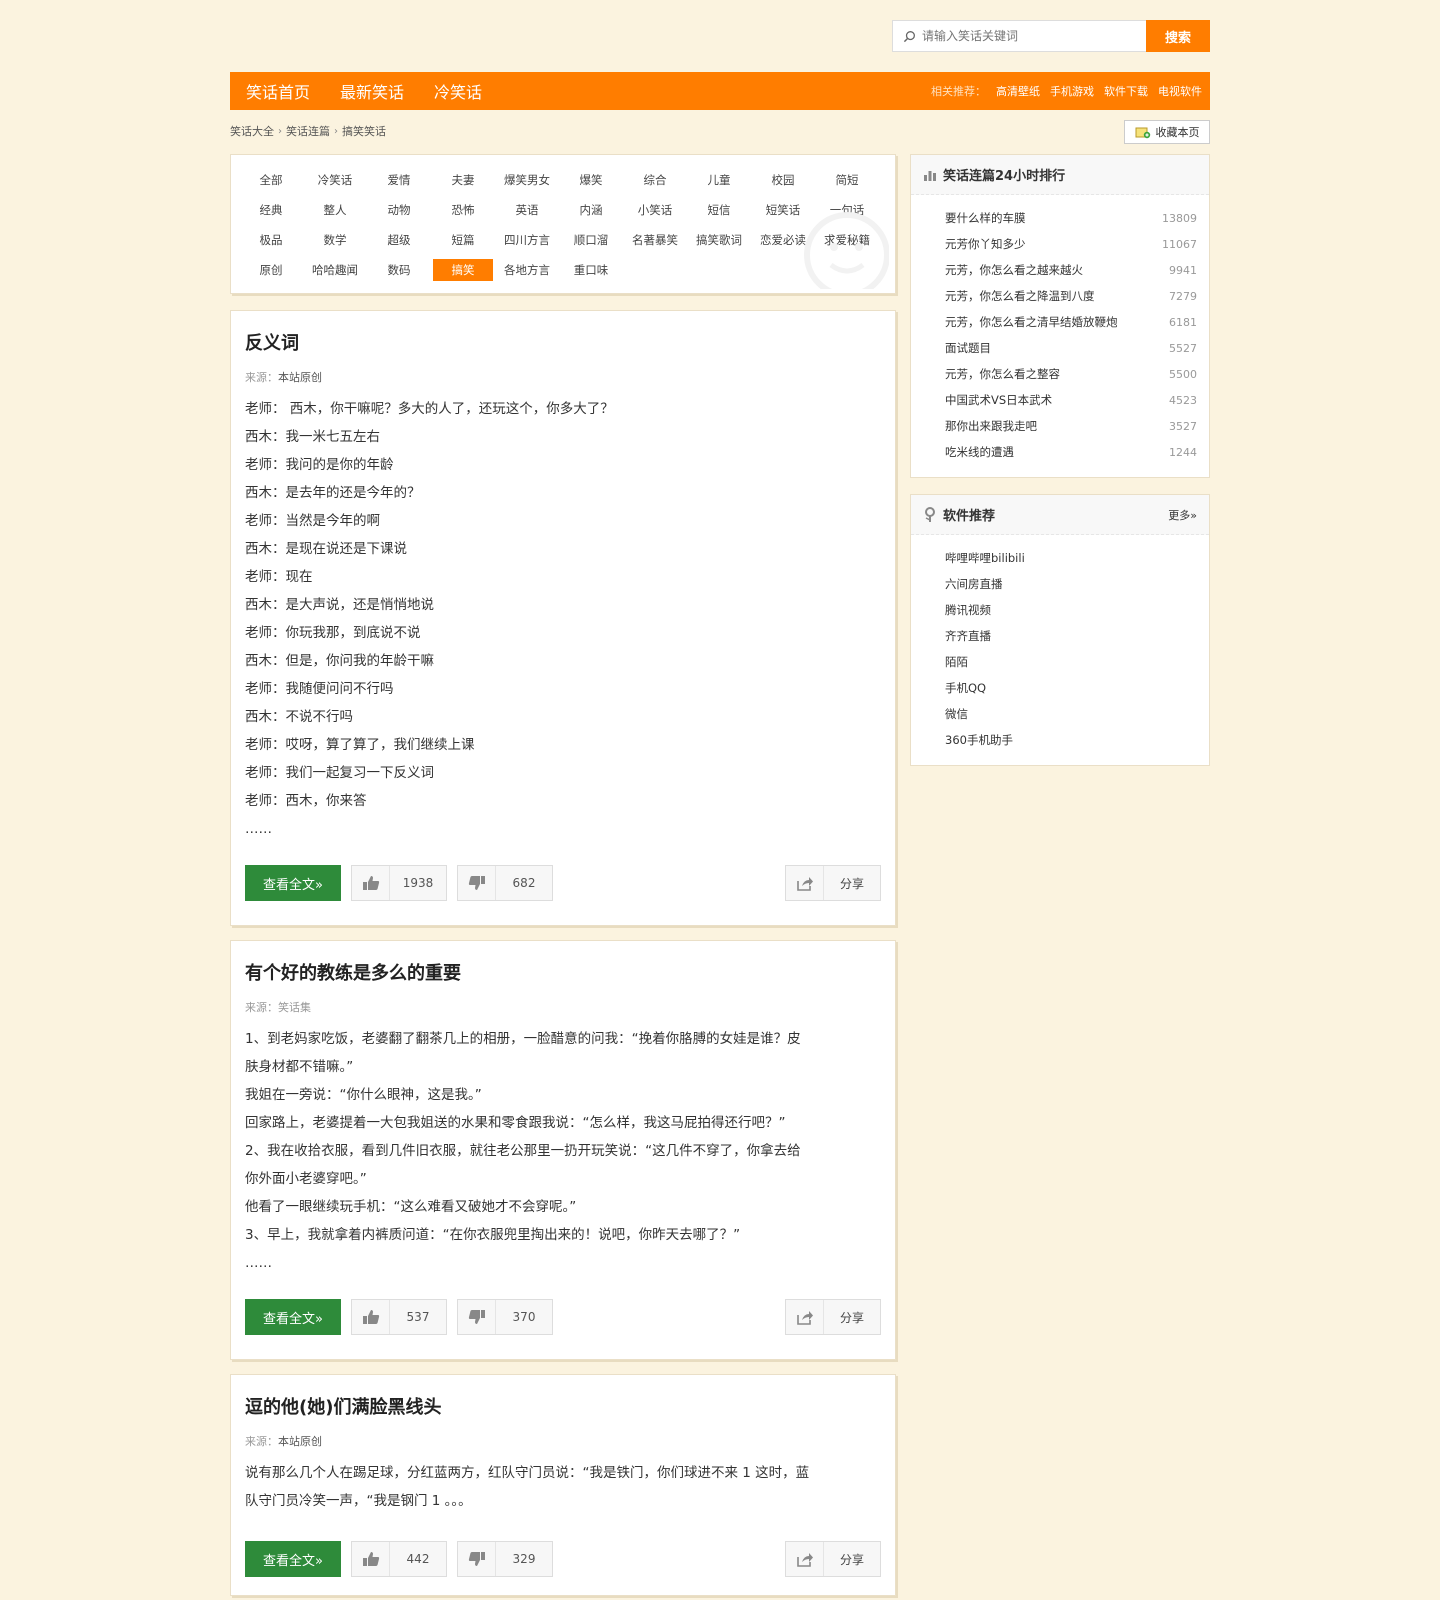  I want to click on category-item: 数码, so click(399, 270).